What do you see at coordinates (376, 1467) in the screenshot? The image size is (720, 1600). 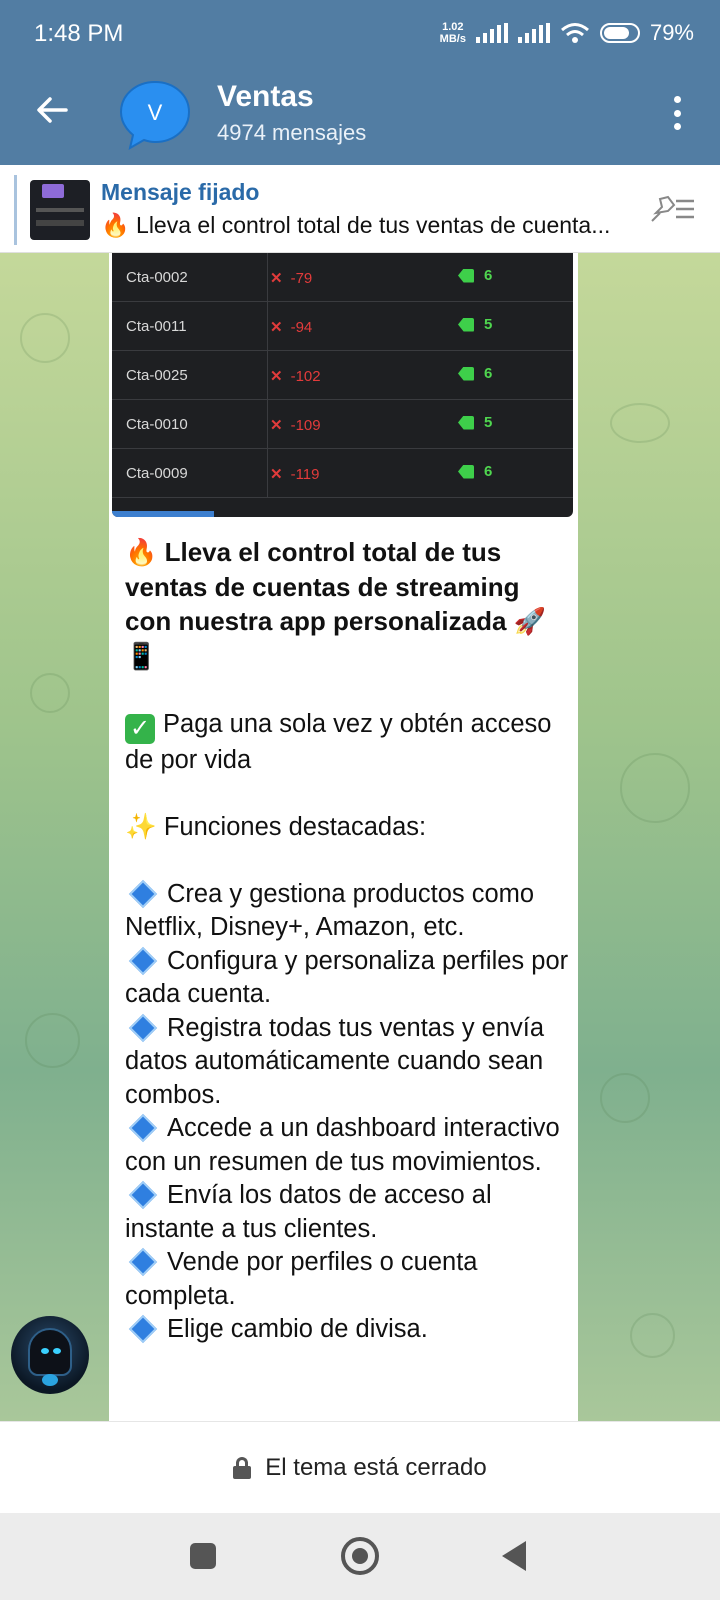 I see `topic-closed-text: El tema está cerrado` at bounding box center [376, 1467].